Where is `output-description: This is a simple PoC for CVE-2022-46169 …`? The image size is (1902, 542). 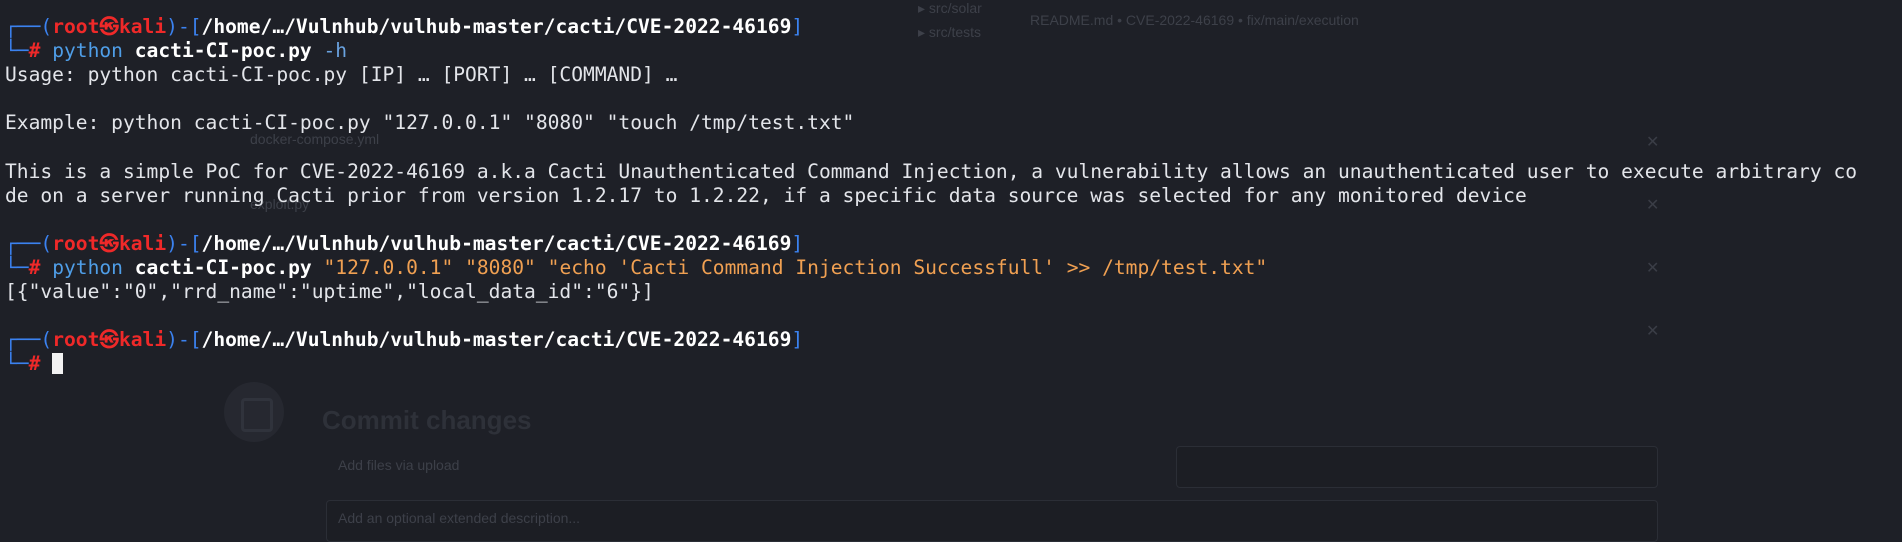
output-description: This is a simple PoC for CVE-2022-46169 … is located at coordinates (931, 171).